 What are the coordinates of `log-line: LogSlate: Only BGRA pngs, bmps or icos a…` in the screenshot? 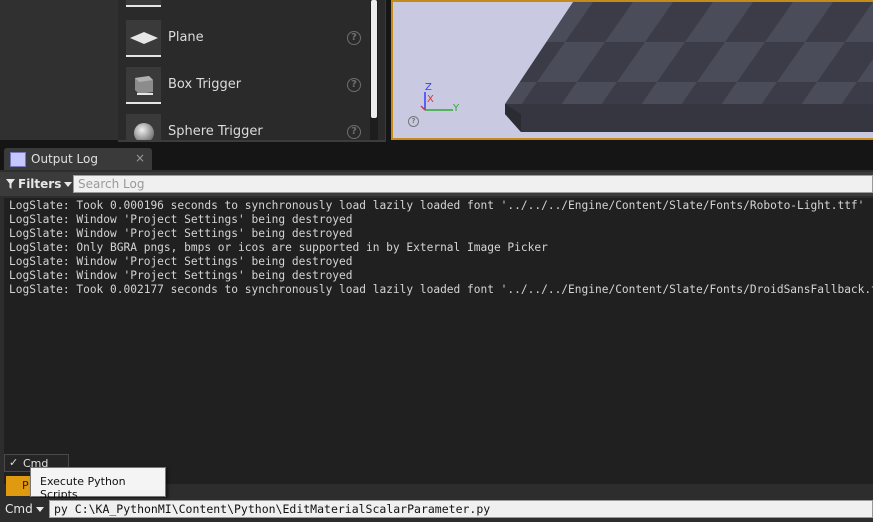 It's located at (278, 247).